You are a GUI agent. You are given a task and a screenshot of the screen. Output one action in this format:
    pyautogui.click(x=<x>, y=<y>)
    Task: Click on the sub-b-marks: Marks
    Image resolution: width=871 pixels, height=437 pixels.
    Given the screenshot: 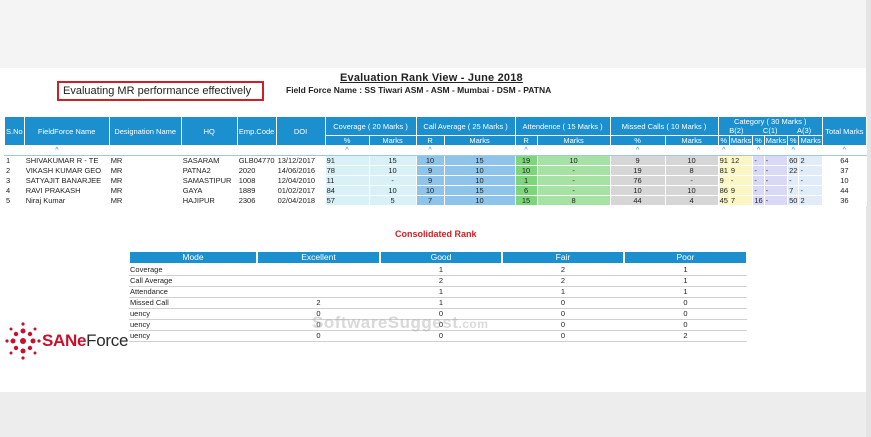 What is the action you would take?
    pyautogui.click(x=741, y=140)
    